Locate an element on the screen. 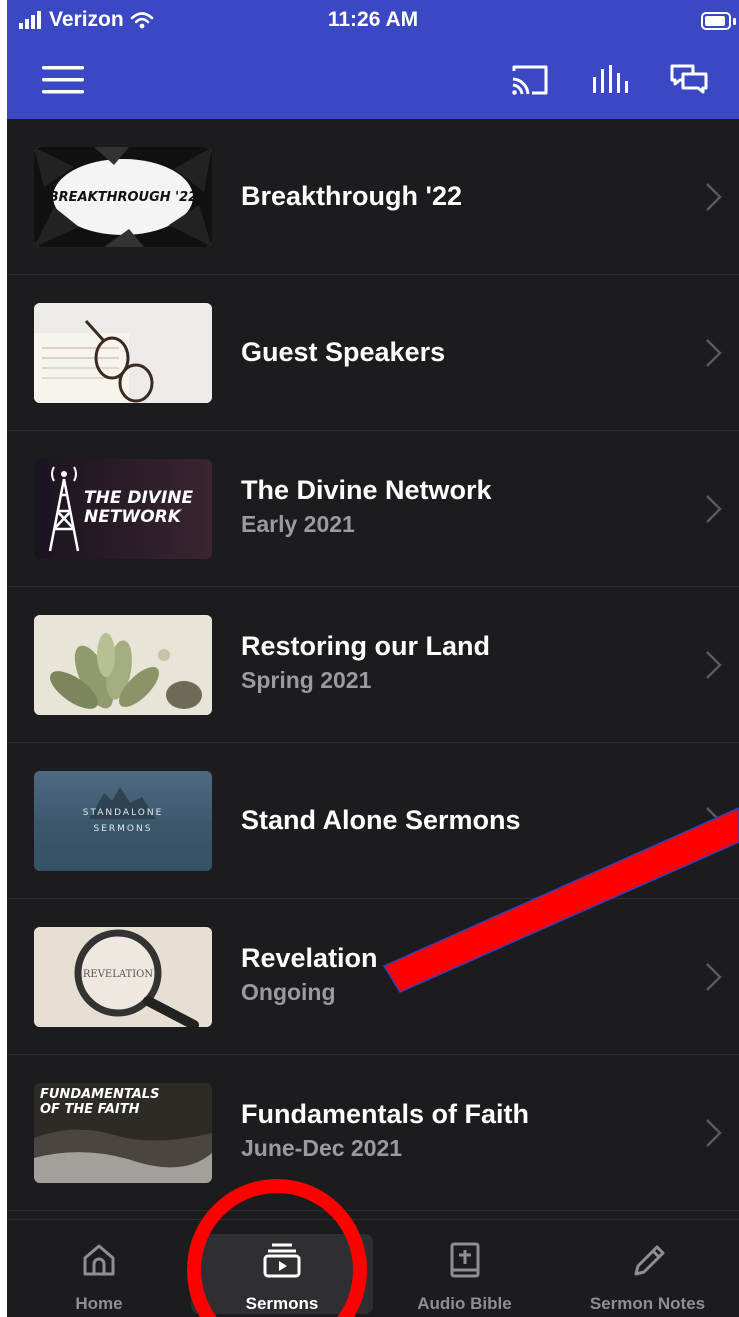 The width and height of the screenshot is (739, 1317). thumb-text: FUNDAMENTALS OF THE FAITH is located at coordinates (100, 1102).